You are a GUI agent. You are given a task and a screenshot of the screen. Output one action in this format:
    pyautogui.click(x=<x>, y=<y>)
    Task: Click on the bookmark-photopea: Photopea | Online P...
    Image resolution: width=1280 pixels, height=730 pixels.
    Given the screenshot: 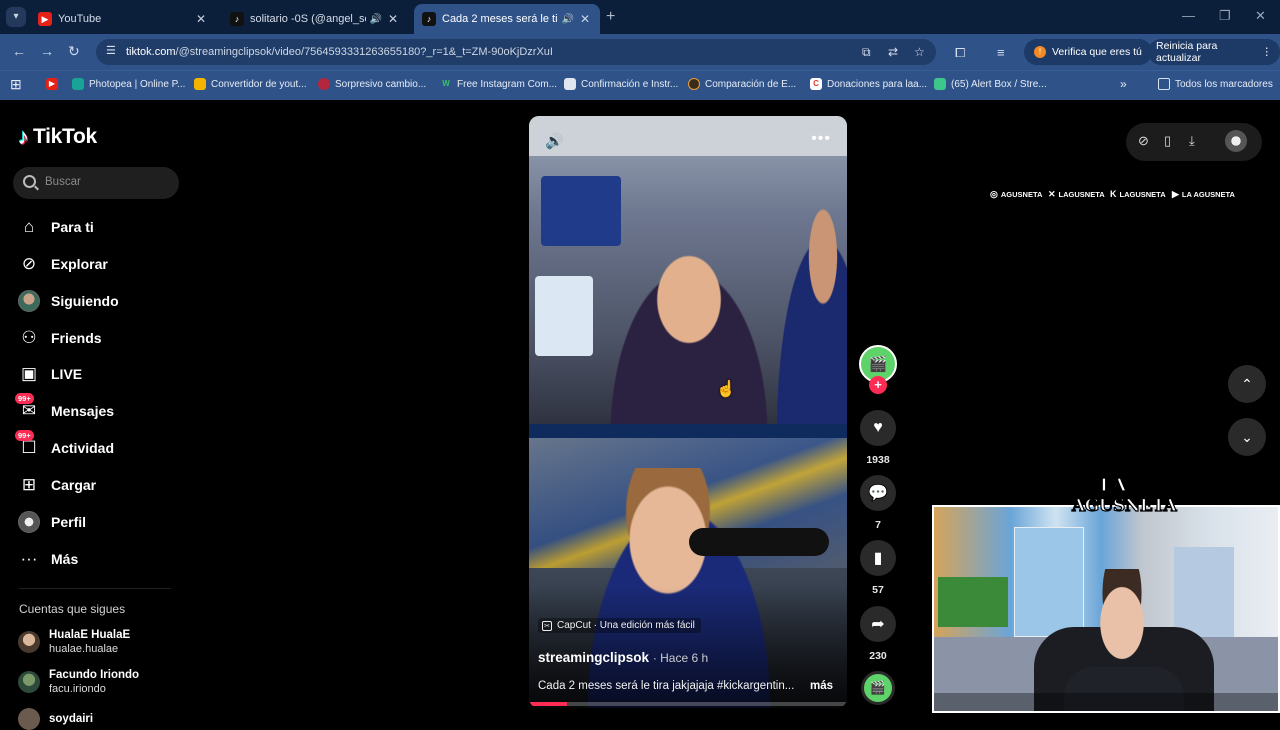 What is the action you would take?
    pyautogui.click(x=128, y=84)
    